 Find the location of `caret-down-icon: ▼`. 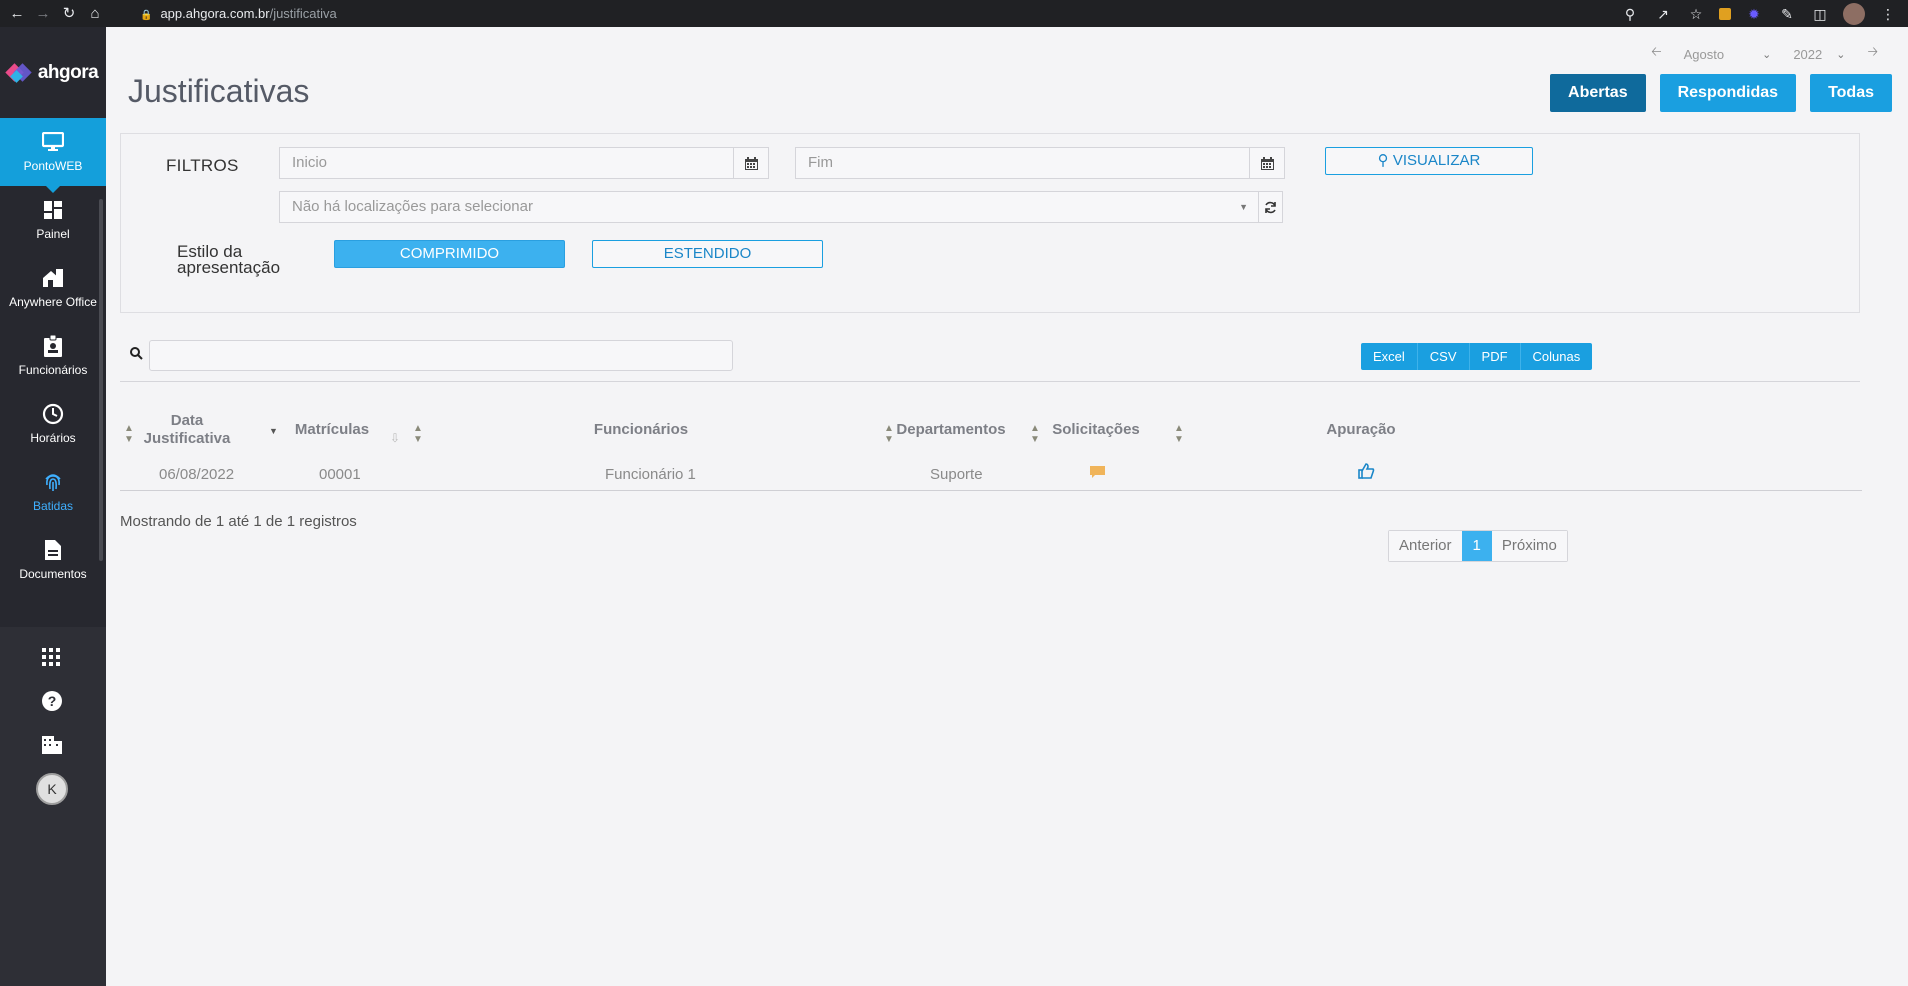

caret-down-icon: ▼ is located at coordinates (1243, 207).